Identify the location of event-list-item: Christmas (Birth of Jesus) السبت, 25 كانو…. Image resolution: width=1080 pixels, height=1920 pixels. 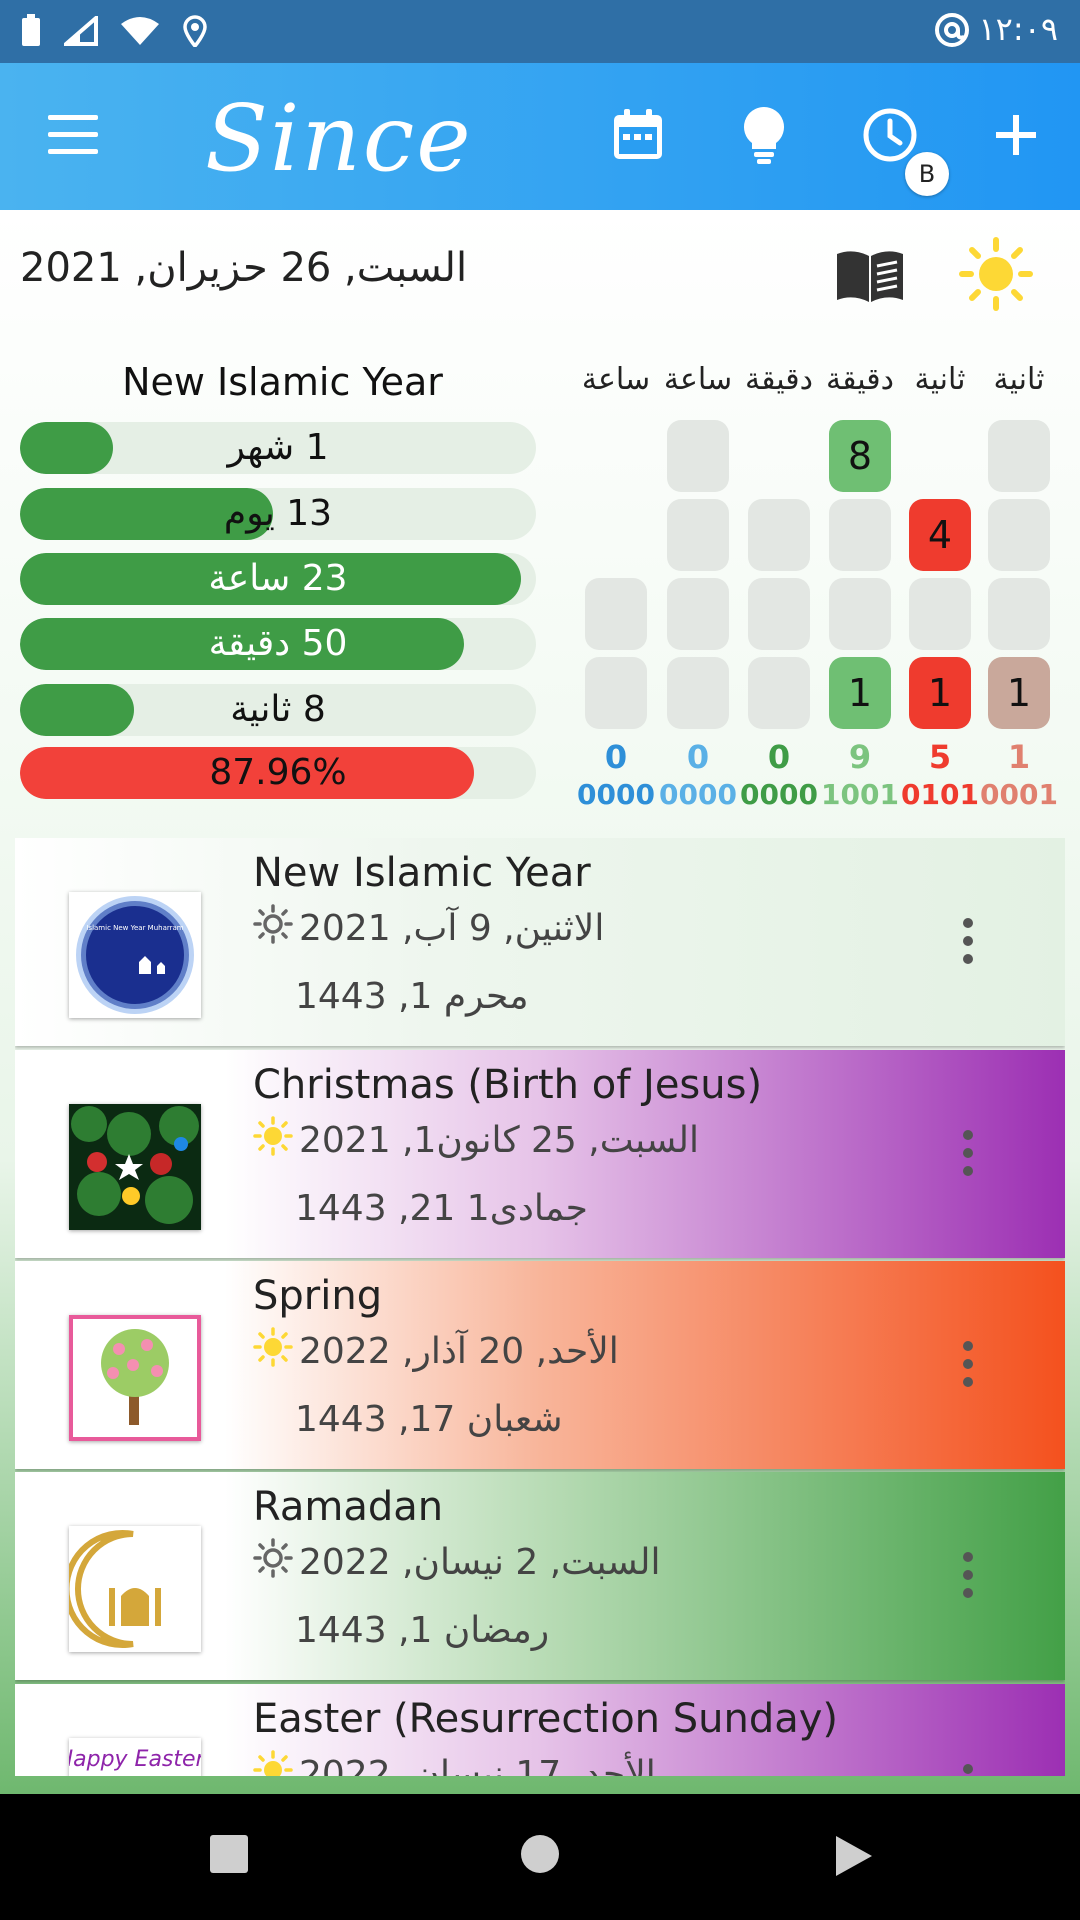
(540, 1154).